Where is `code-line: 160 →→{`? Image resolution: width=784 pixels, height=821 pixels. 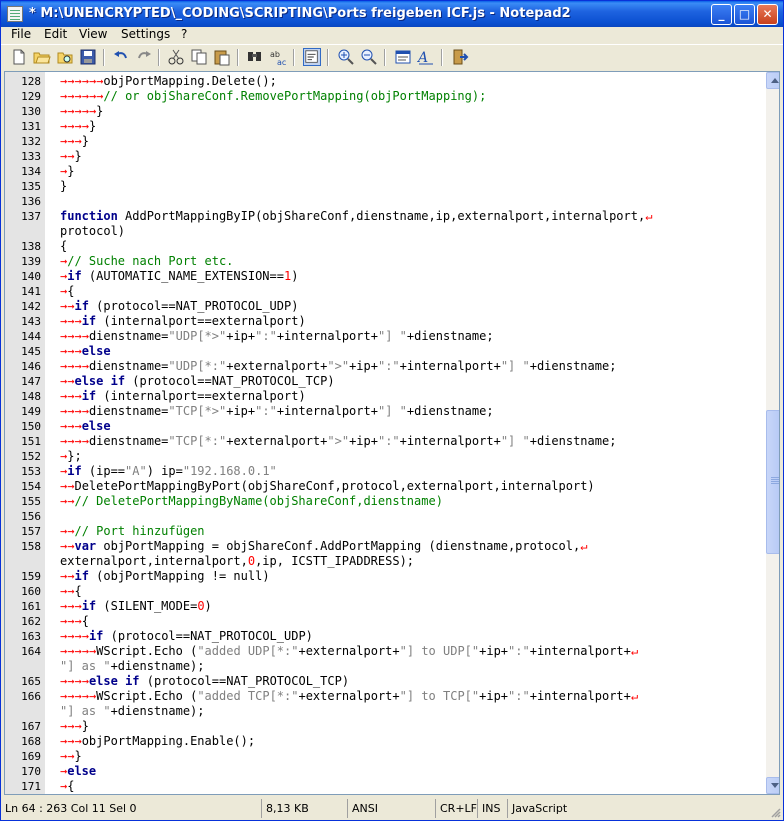
code-line: 160 →→{ is located at coordinates (384, 591).